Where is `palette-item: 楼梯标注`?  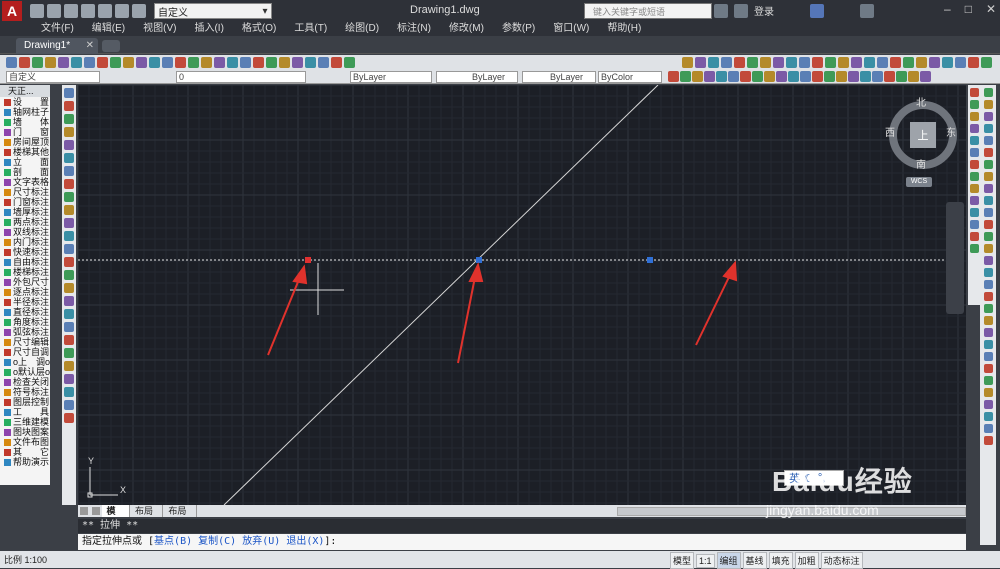 palette-item: 楼梯标注 is located at coordinates (25, 272).